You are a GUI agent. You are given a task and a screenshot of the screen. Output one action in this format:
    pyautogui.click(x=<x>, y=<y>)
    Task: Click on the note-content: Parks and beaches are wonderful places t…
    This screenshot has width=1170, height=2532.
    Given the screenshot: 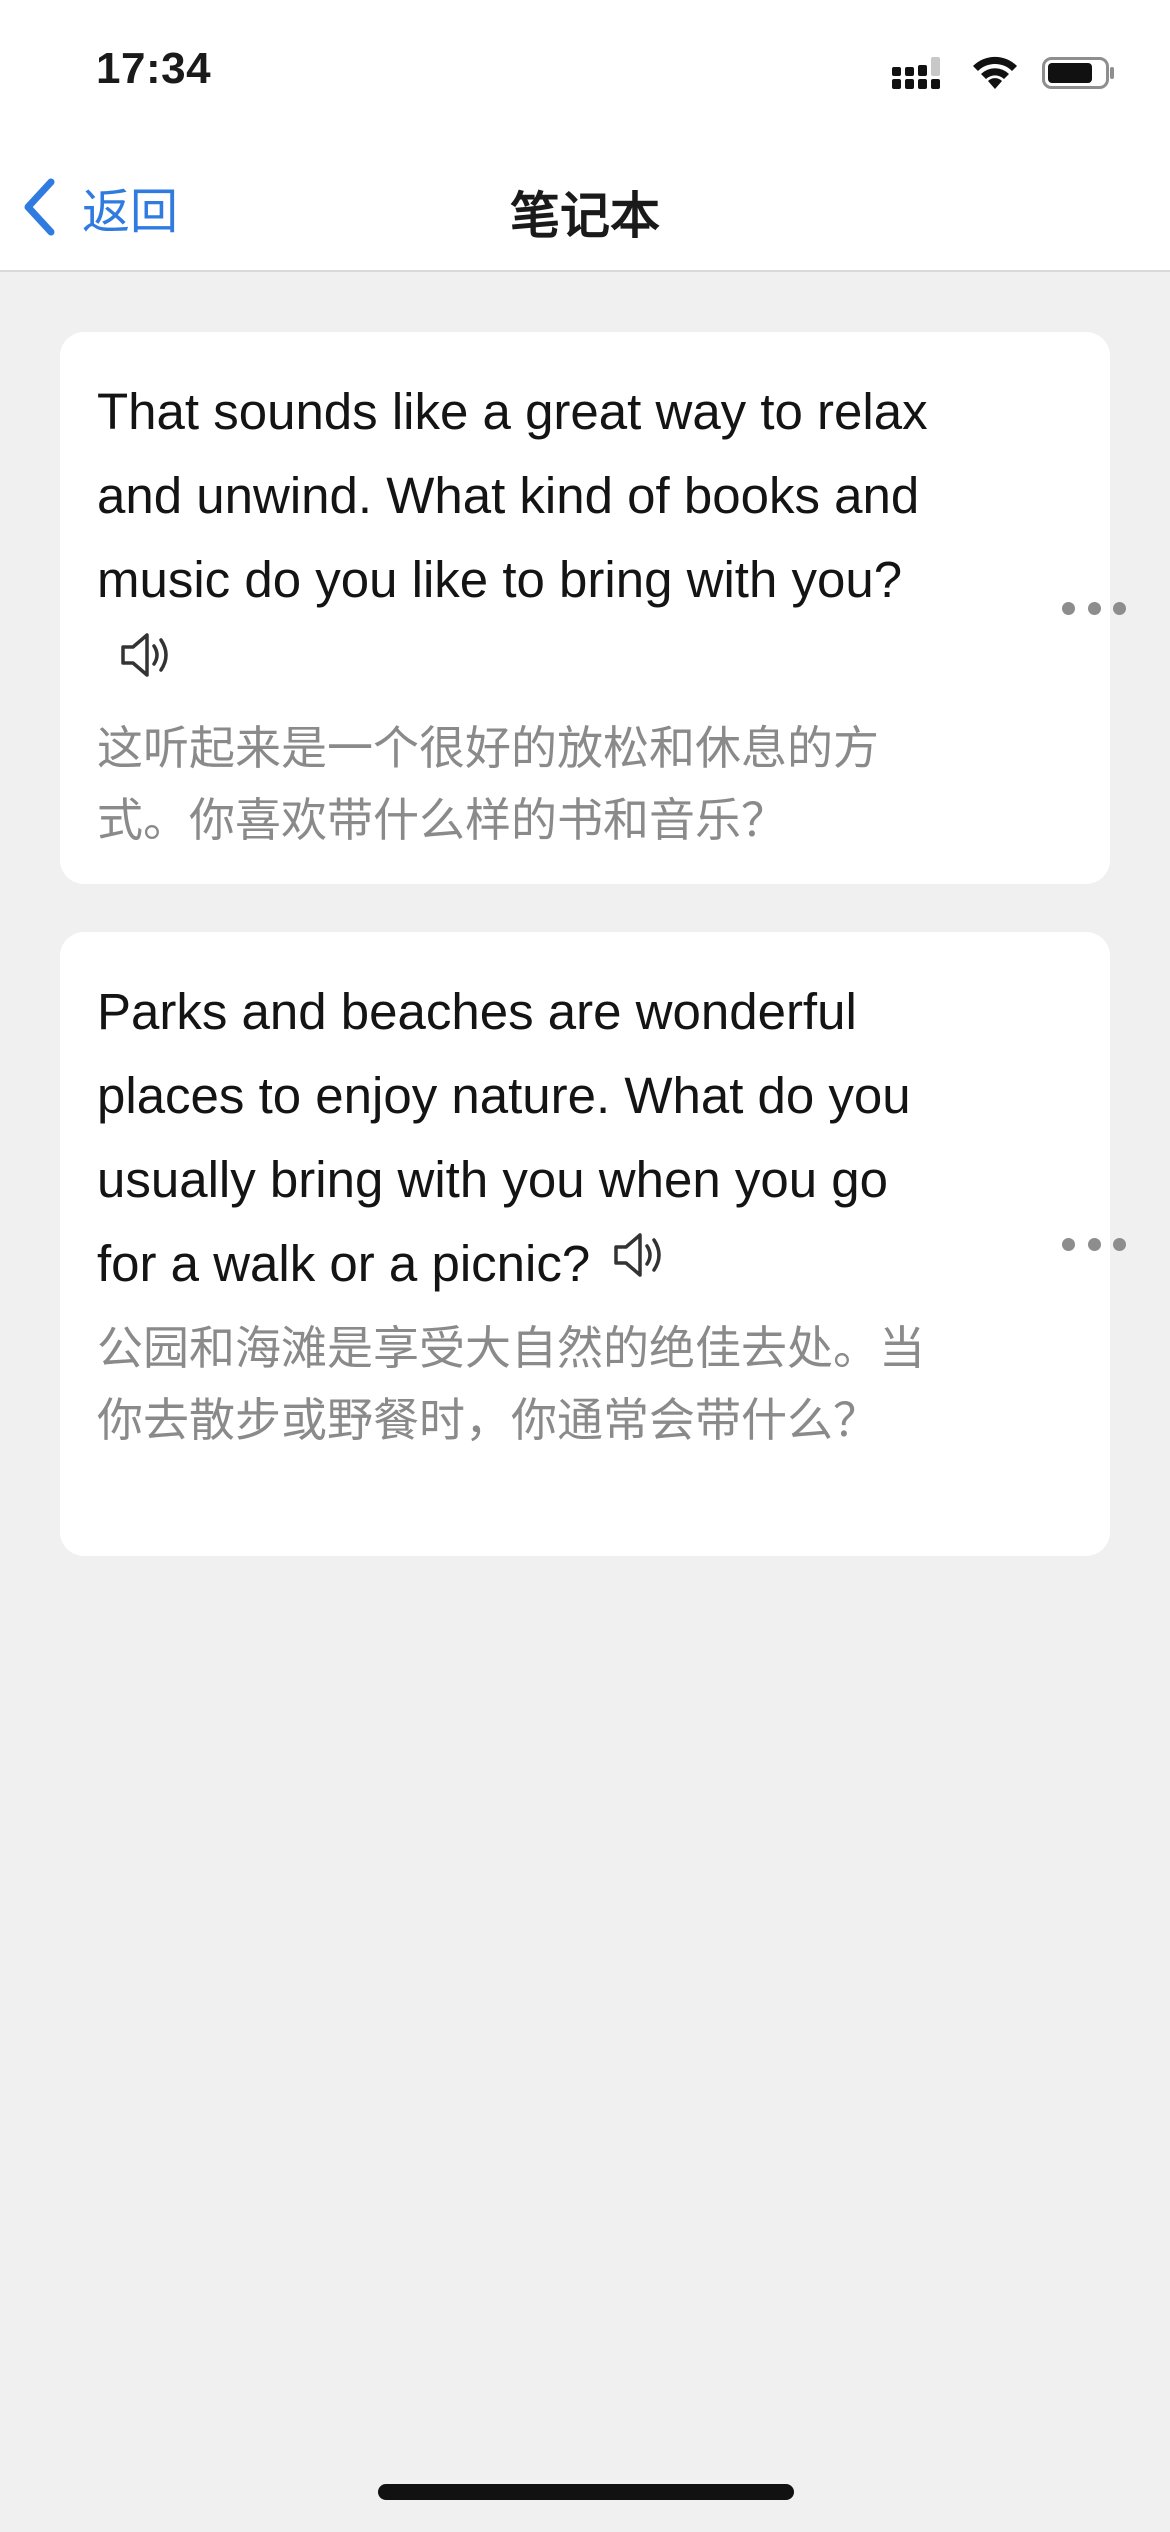 What is the action you would take?
    pyautogui.click(x=527, y=1213)
    